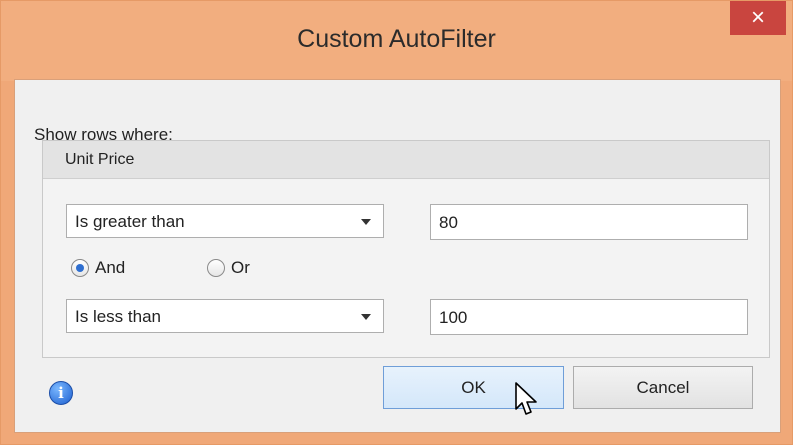 The width and height of the screenshot is (793, 445). I want to click on cancel-button-label: Cancel, so click(663, 387).